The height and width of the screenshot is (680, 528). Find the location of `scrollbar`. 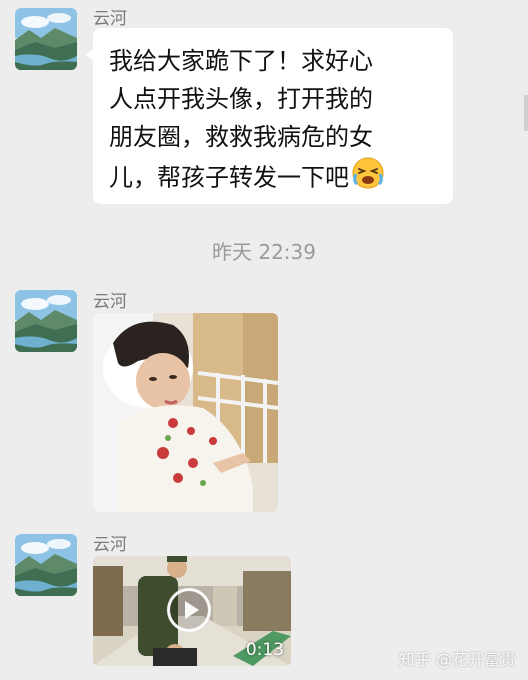

scrollbar is located at coordinates (526, 113).